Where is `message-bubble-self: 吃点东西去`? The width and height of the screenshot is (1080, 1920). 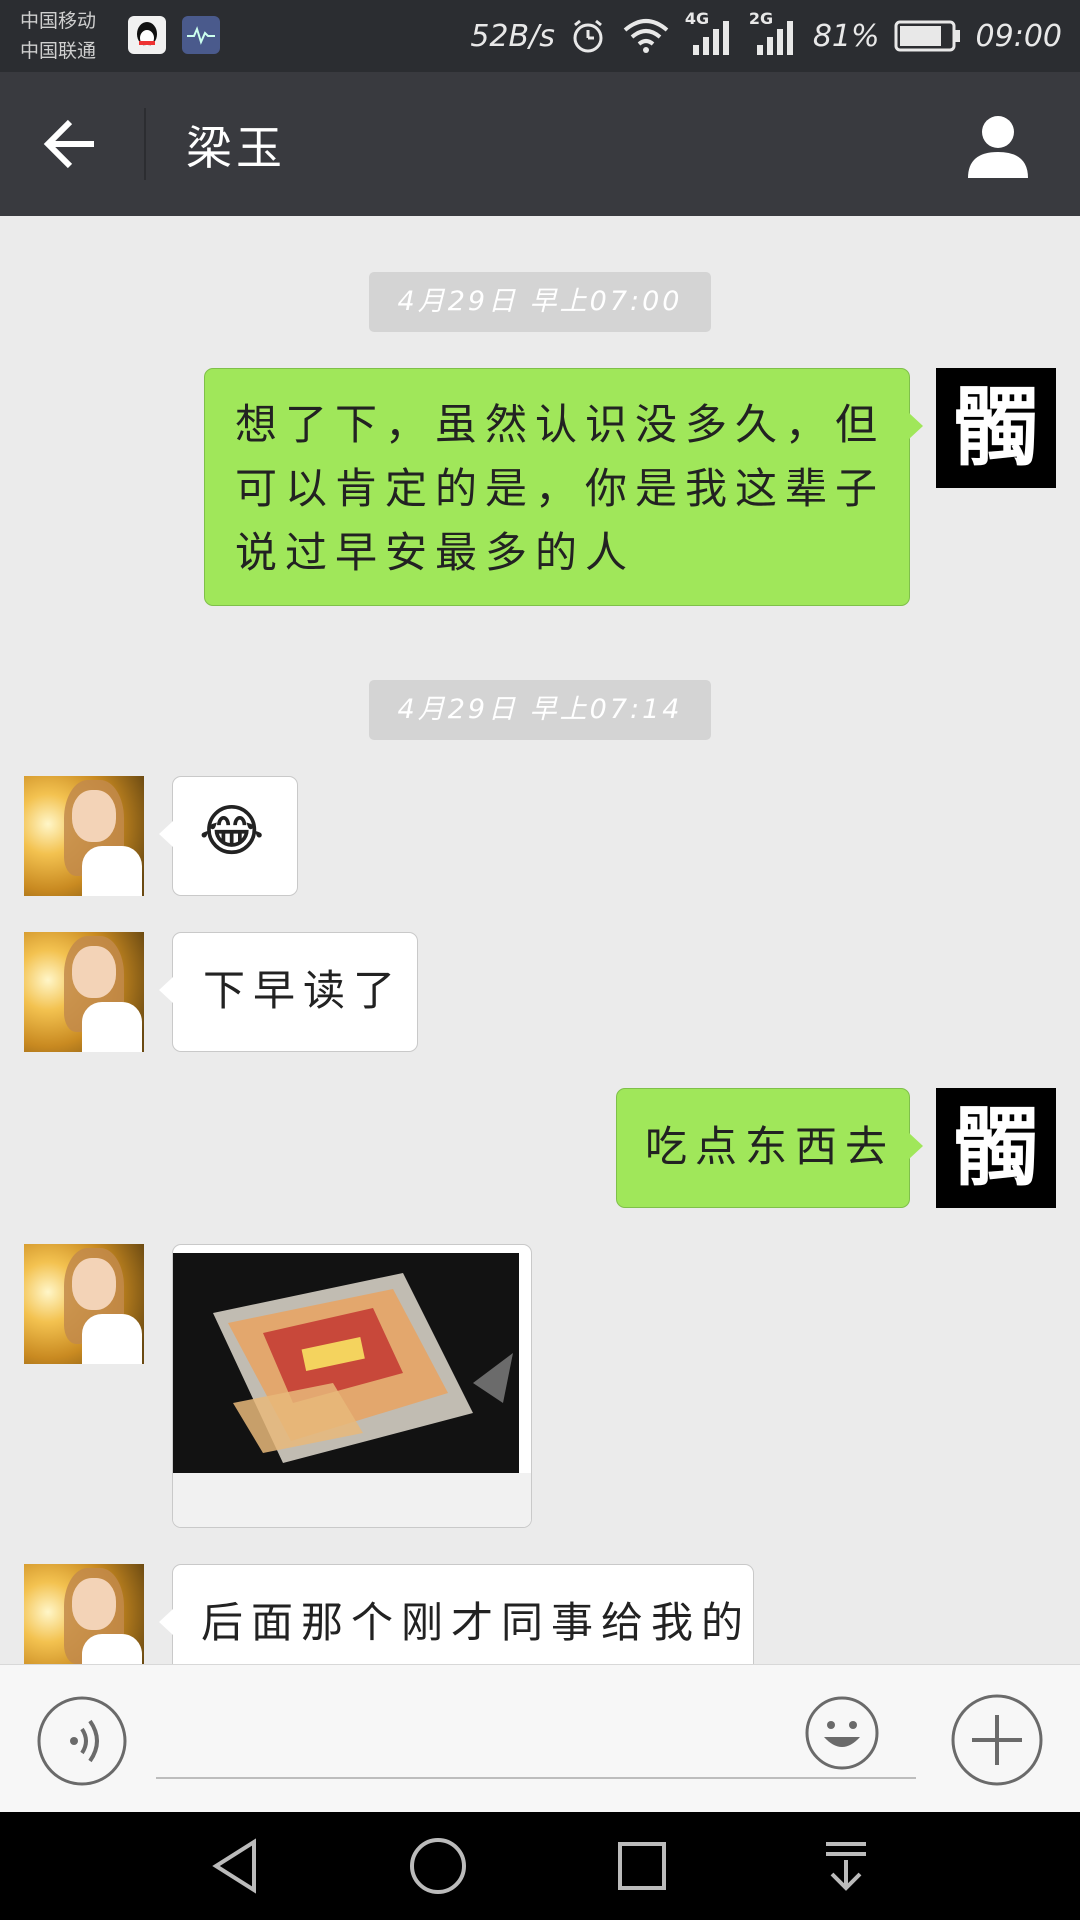 message-bubble-self: 吃点东西去 is located at coordinates (769, 1148).